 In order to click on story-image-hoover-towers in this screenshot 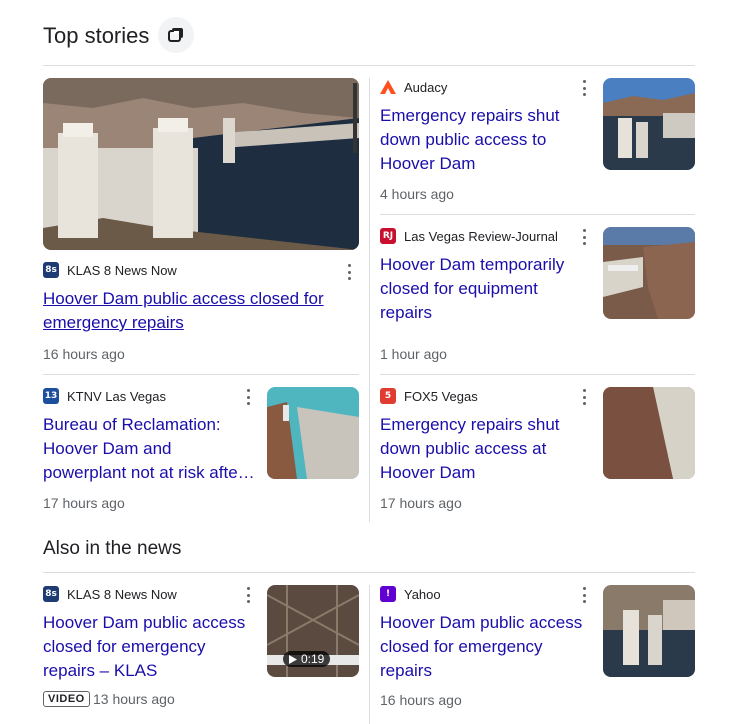, I will do `click(201, 164)`.